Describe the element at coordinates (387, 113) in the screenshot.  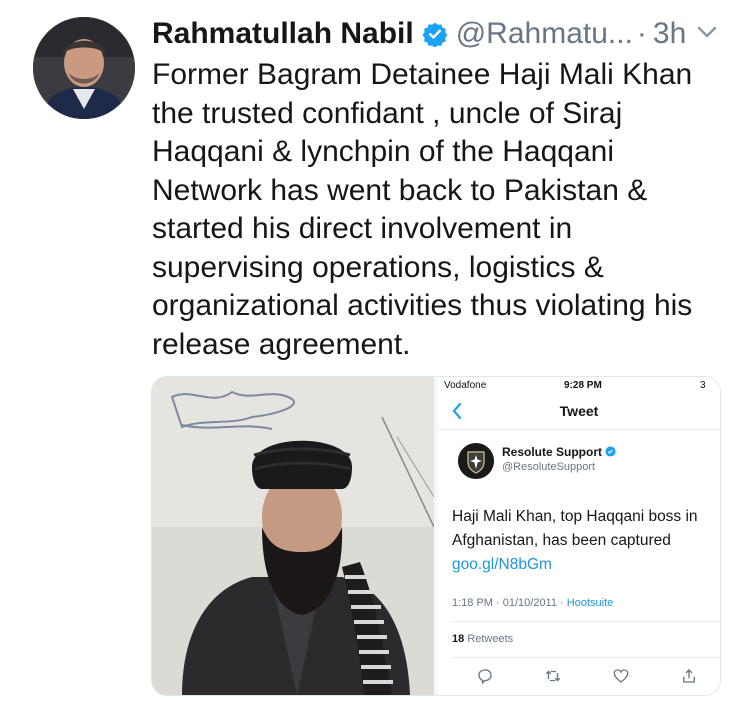
I see `tweet-text-line: the trusted confidant , uncle of Siraj` at that location.